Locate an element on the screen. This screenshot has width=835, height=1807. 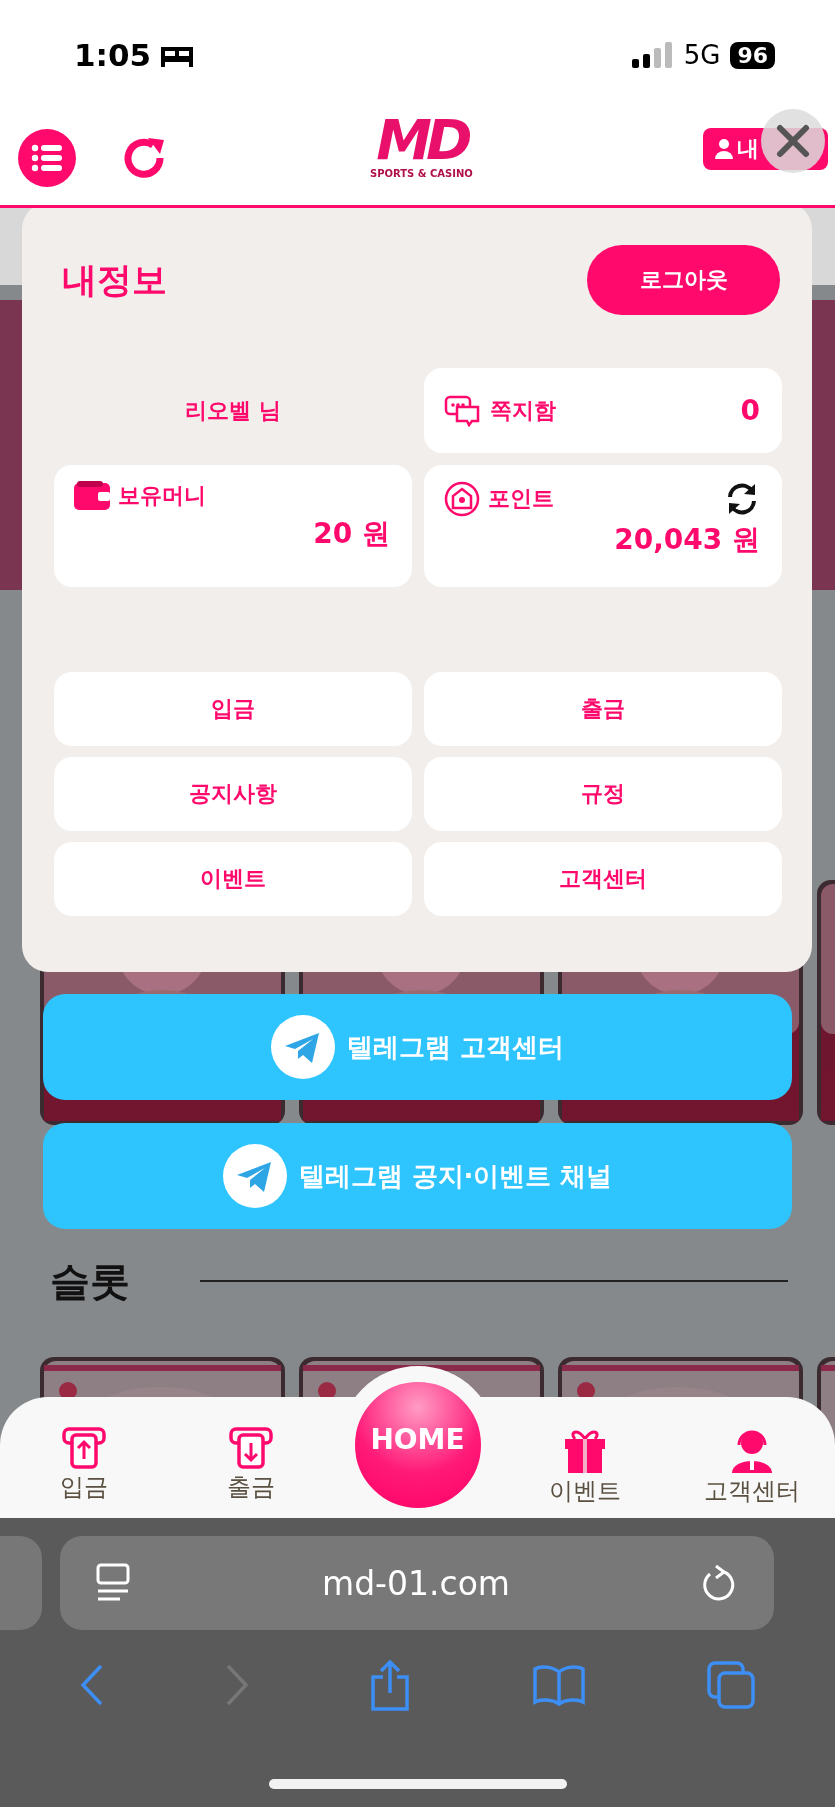
nav-item: 입금 is located at coordinates (83, 1472).